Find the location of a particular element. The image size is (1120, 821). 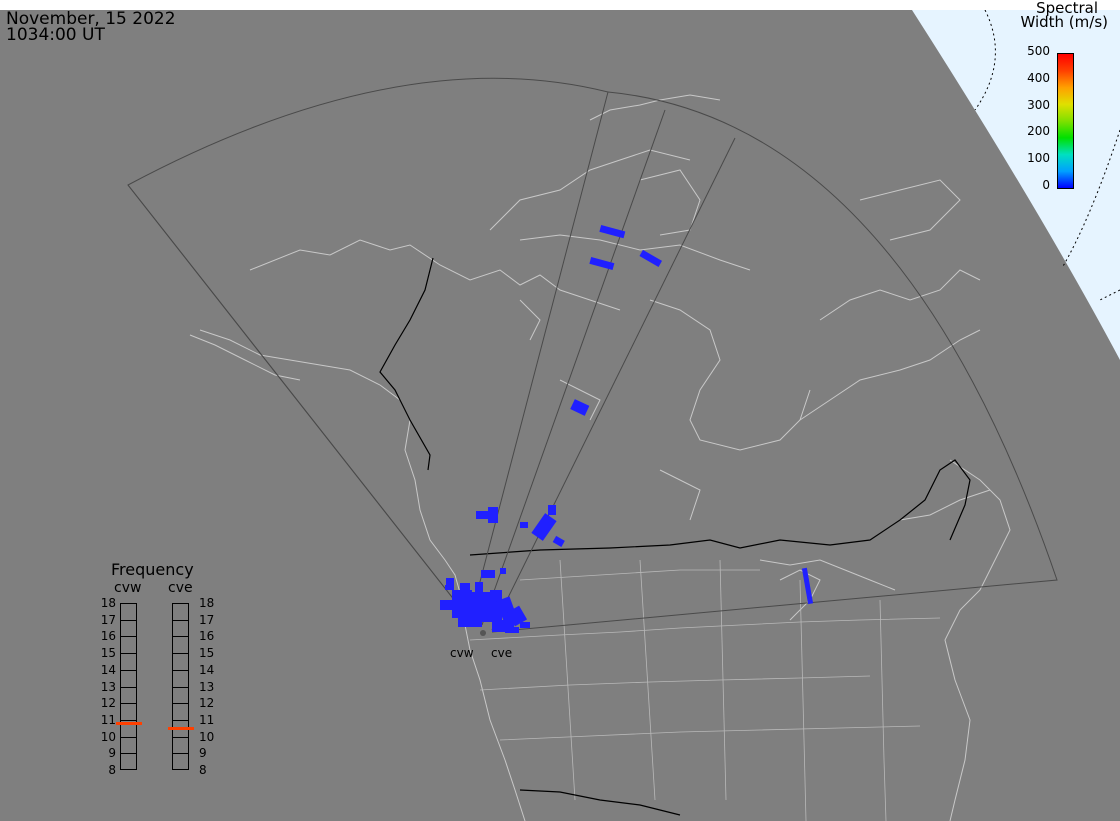

frequency-tick-left: 8 is located at coordinates (112, 770).